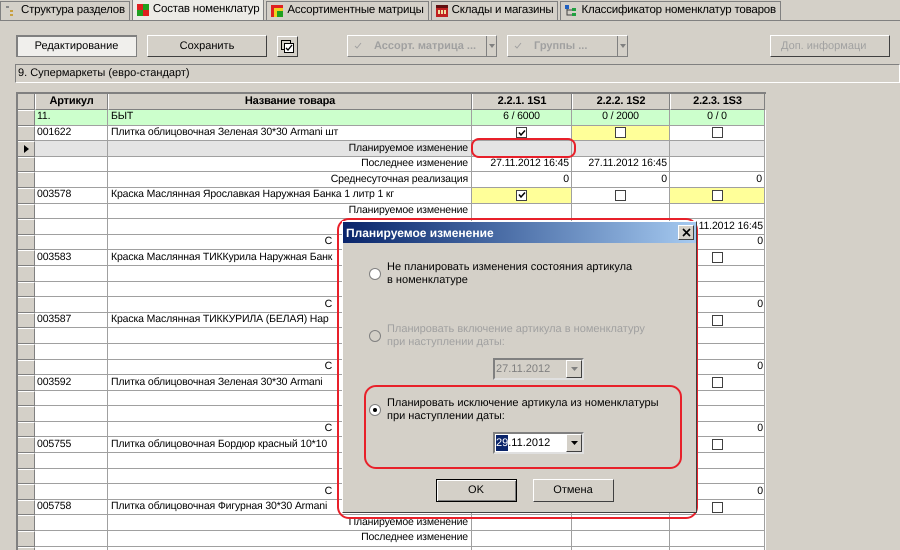  I want to click on table-cell: Среднесуточная реализация, so click(290, 180).